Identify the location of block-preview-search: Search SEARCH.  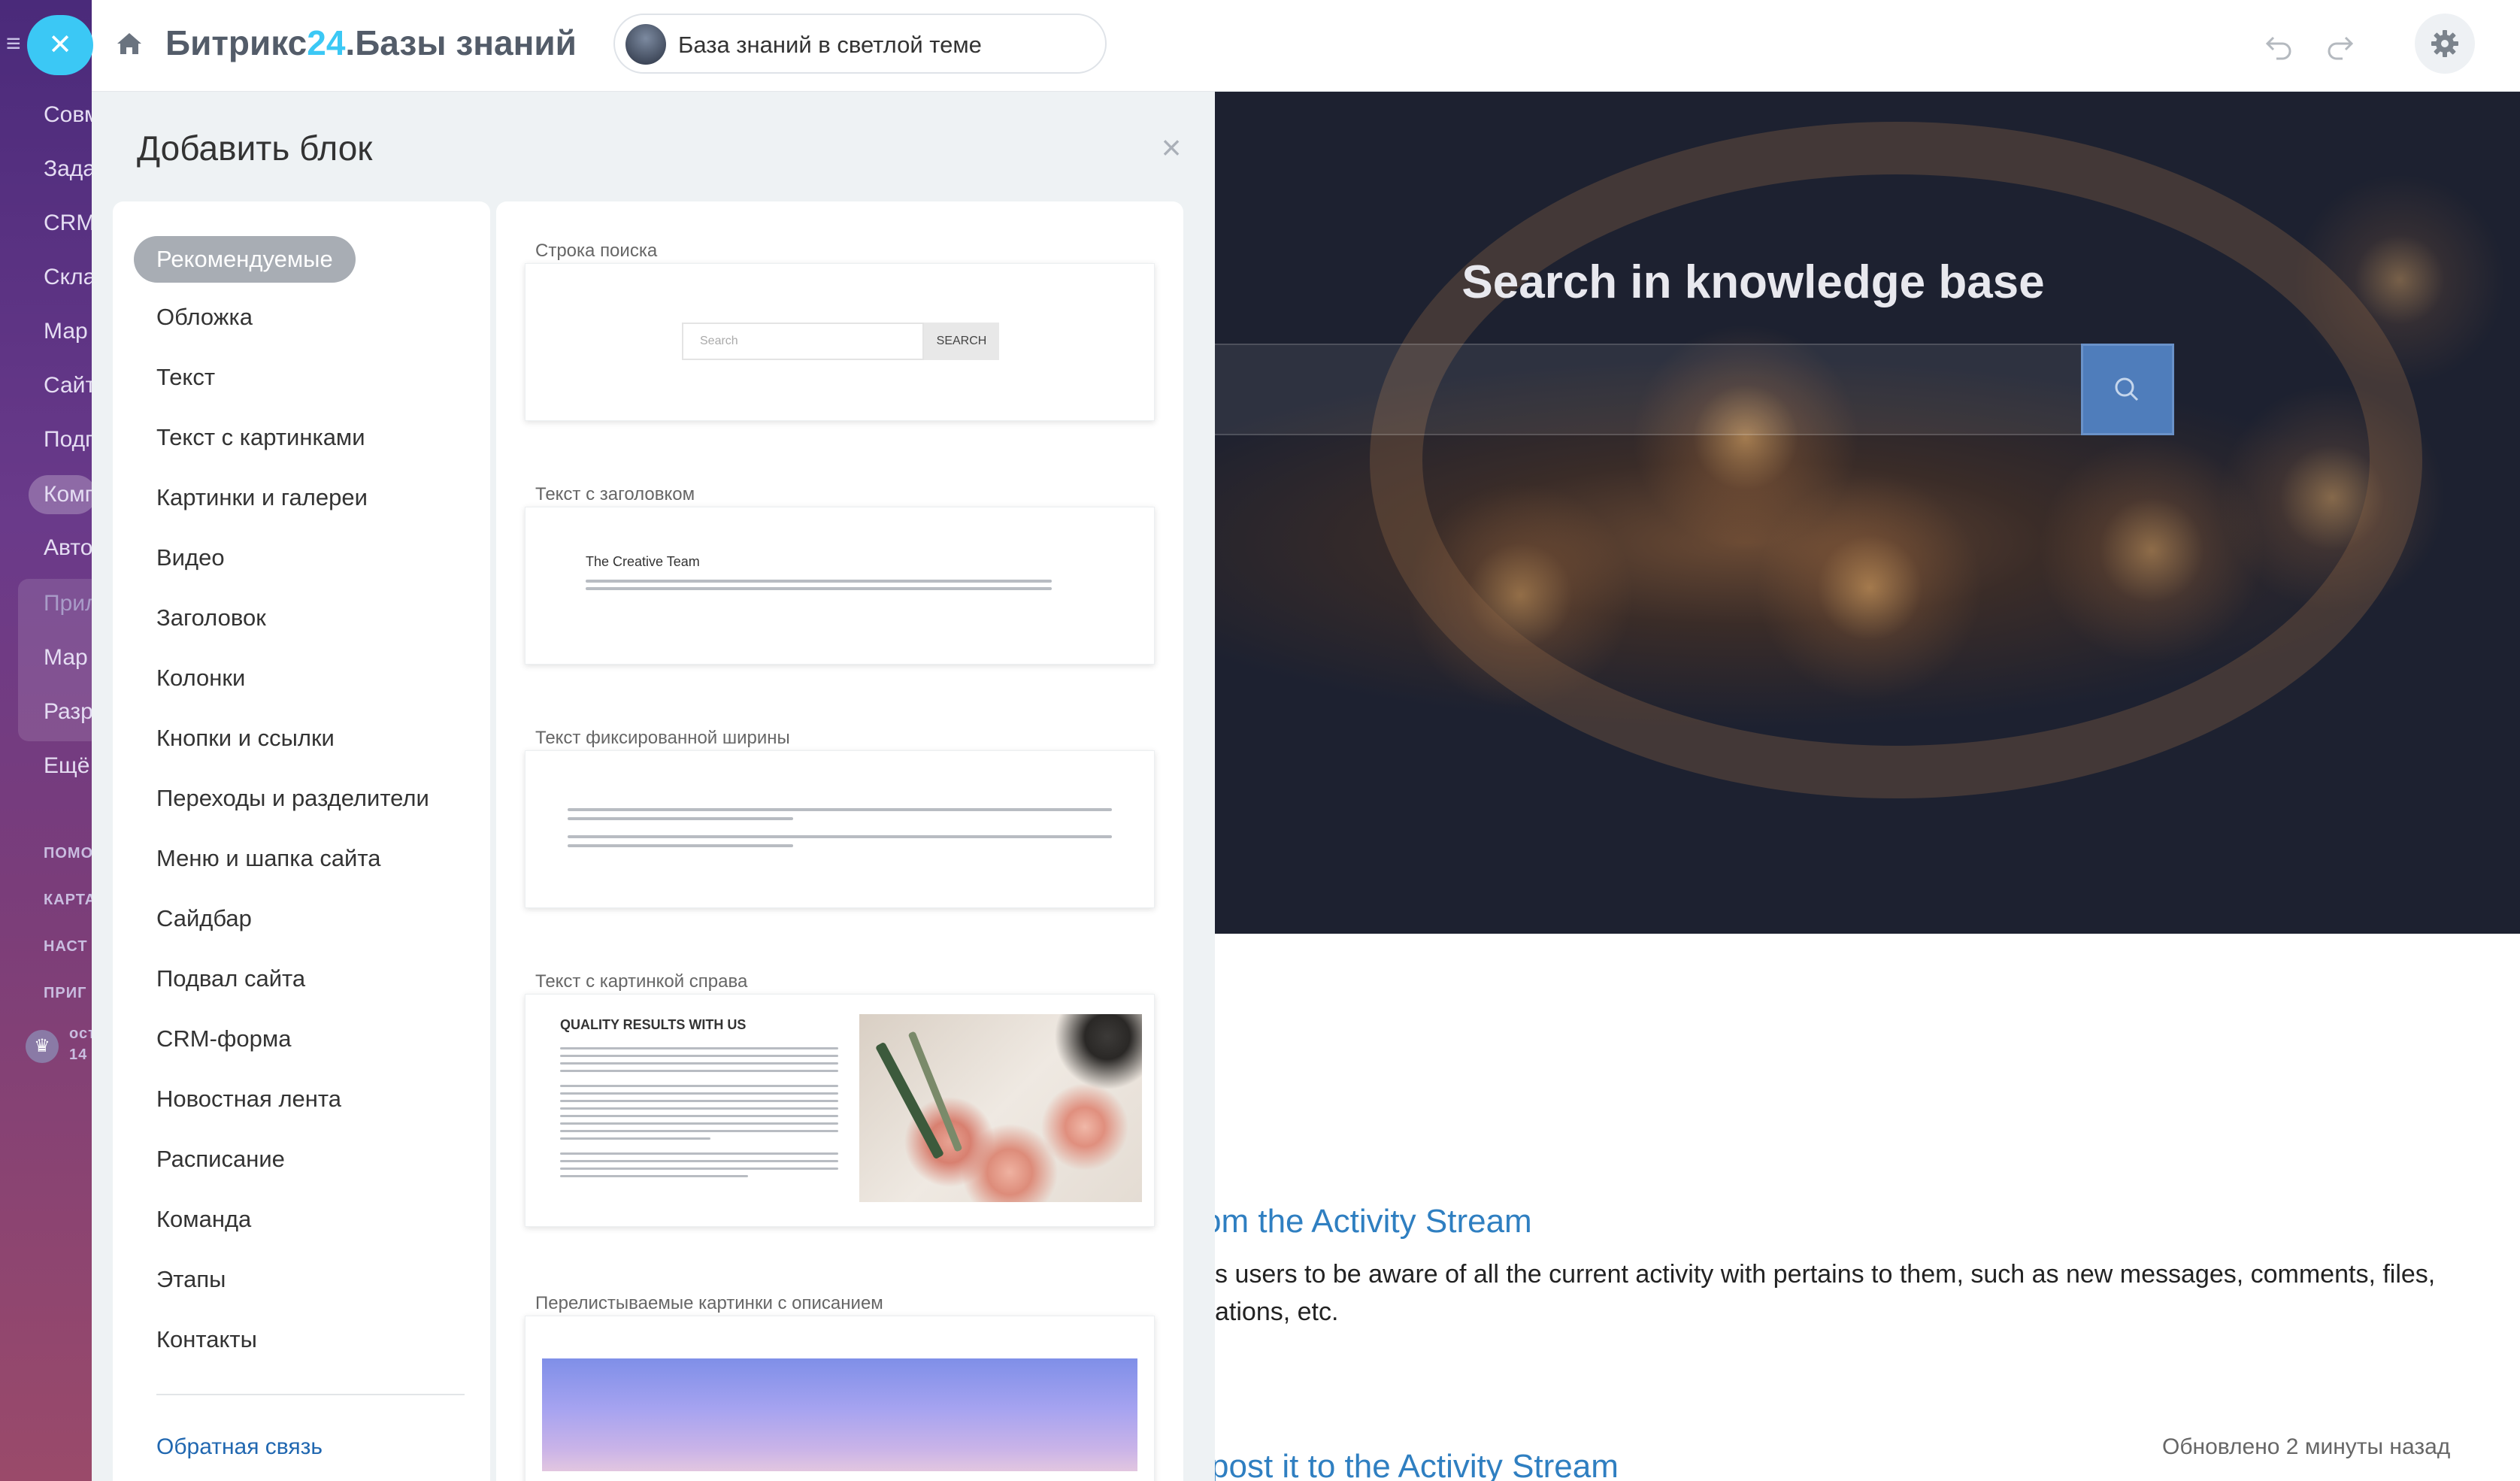
(840, 342).